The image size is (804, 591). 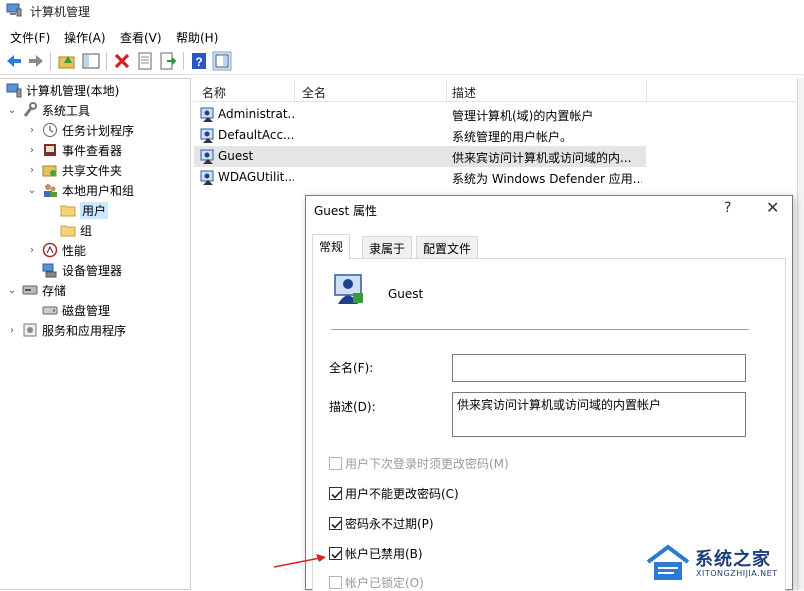 What do you see at coordinates (376, 582) in the screenshot?
I see `account-locked-checkbox: 帐户已锁定(O)` at bounding box center [376, 582].